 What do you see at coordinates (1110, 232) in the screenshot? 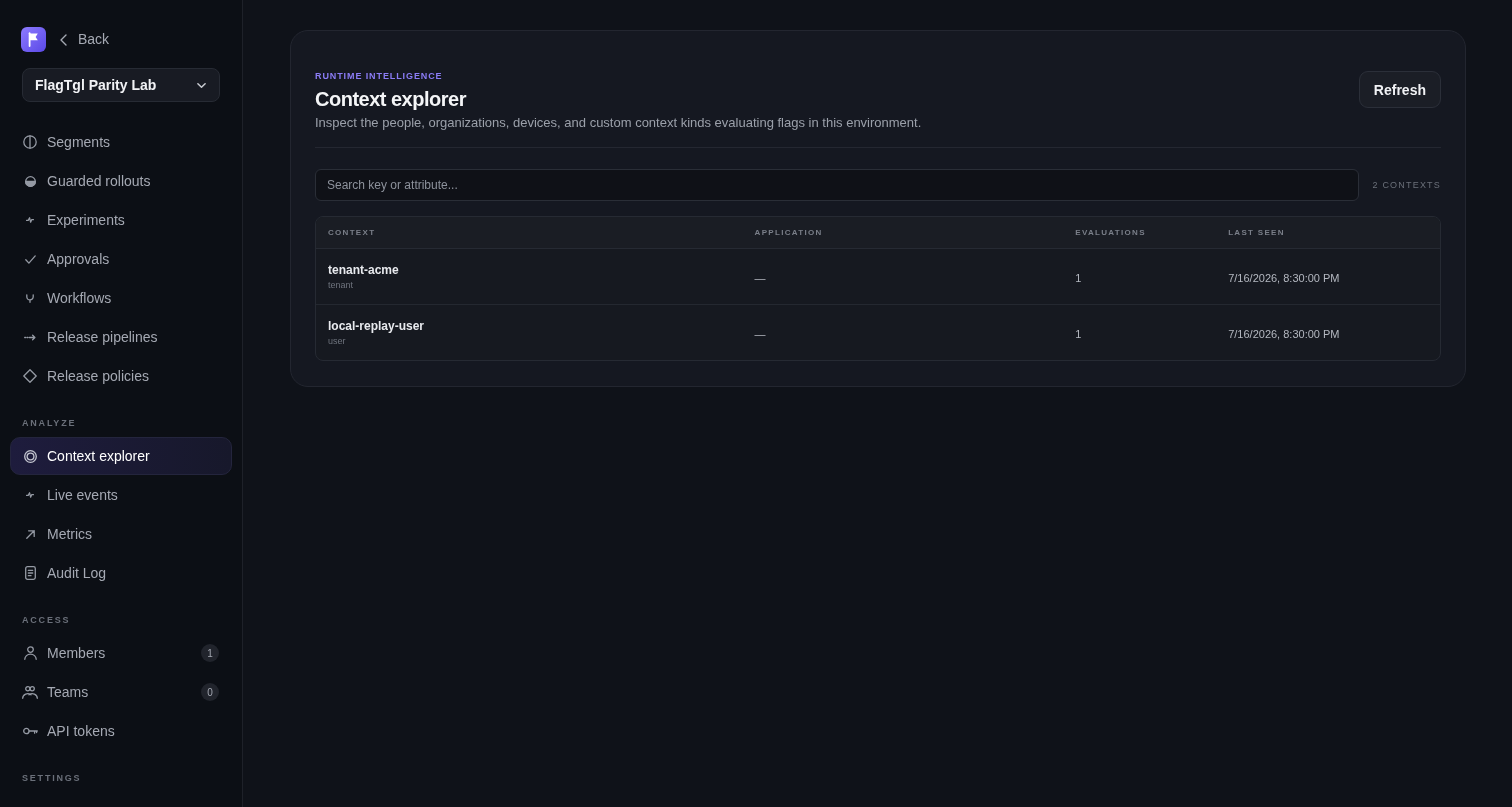
I see `column-header: EVALUATIONS` at bounding box center [1110, 232].